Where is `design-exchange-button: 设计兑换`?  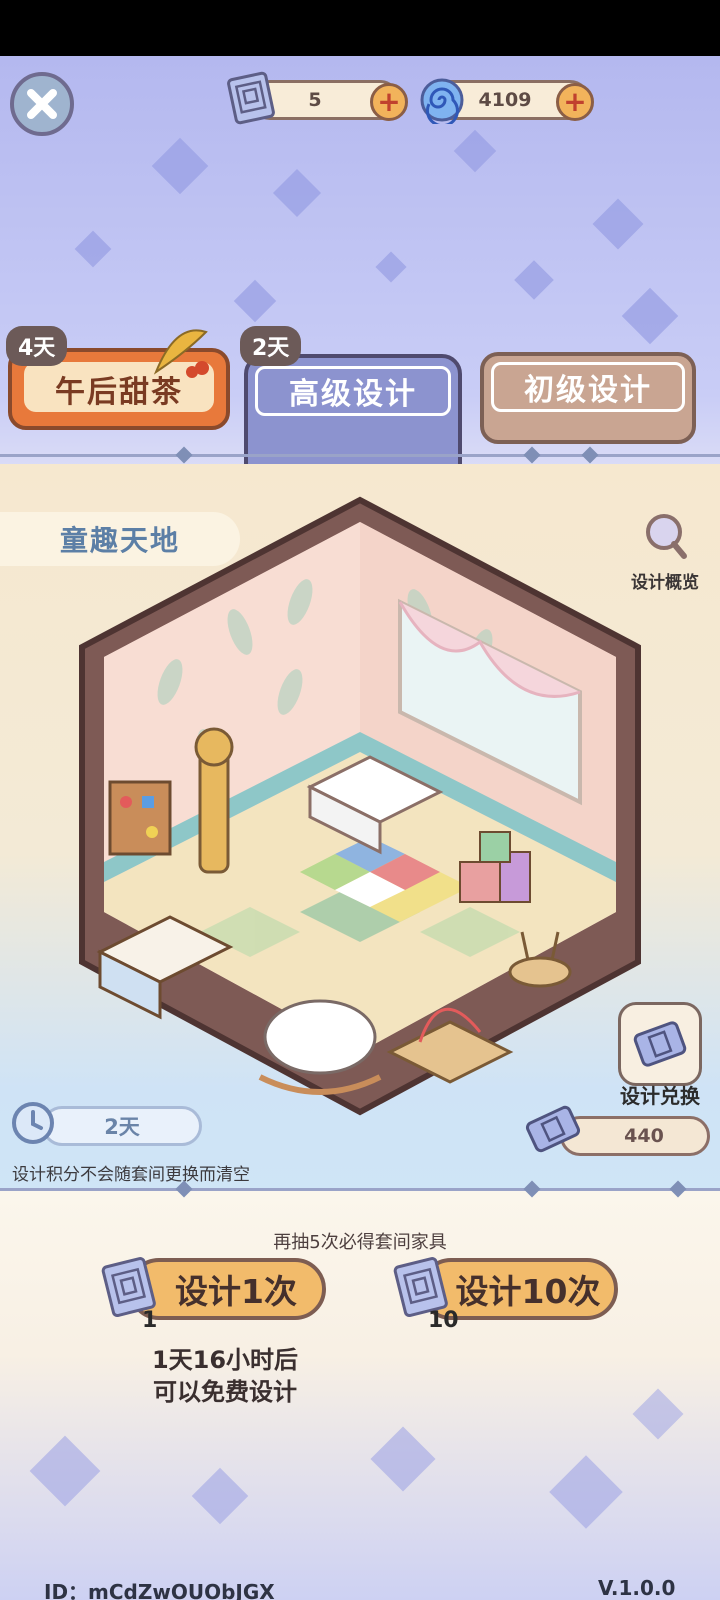 design-exchange-button: 设计兑换 is located at coordinates (660, 1055).